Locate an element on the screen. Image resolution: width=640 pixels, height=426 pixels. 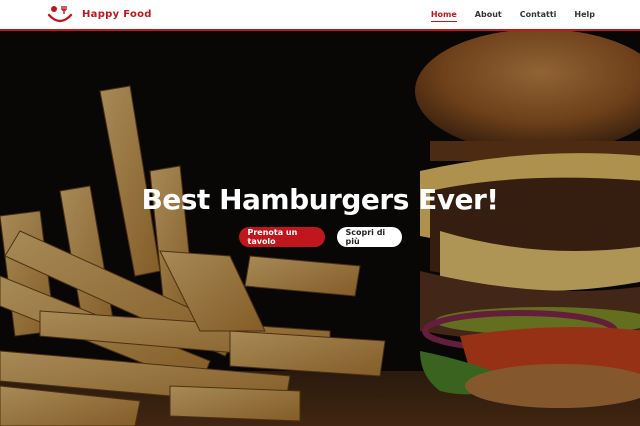
learn-more-button: Scopri di più is located at coordinates (369, 237).